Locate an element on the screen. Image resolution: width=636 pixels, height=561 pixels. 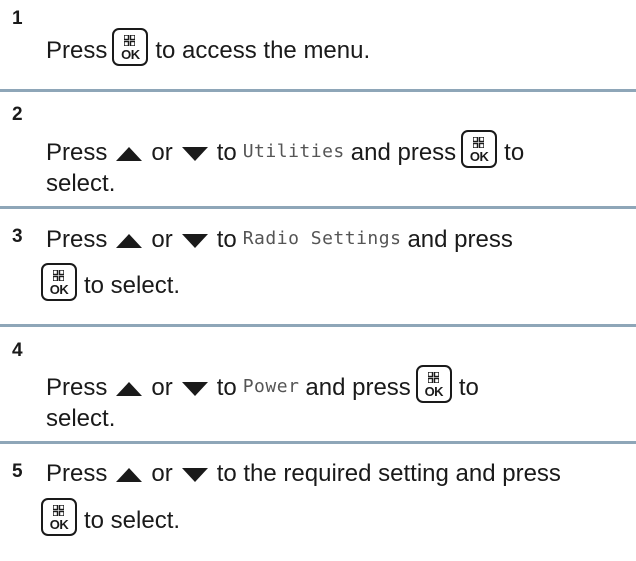
step-number: 5 is located at coordinates (17, 471).